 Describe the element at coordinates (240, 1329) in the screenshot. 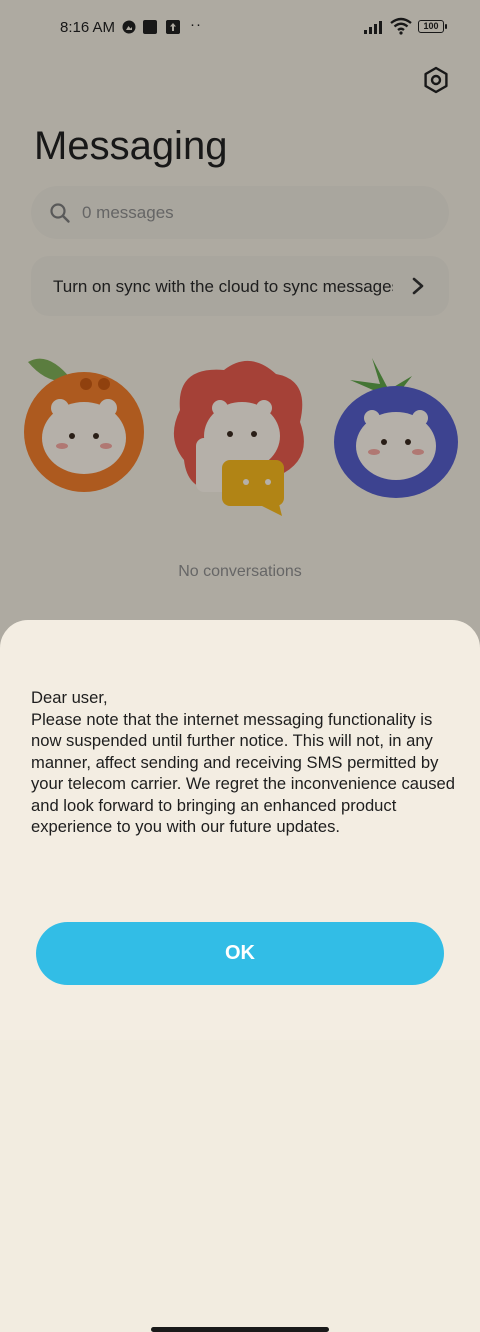

I see `home-indicator` at that location.